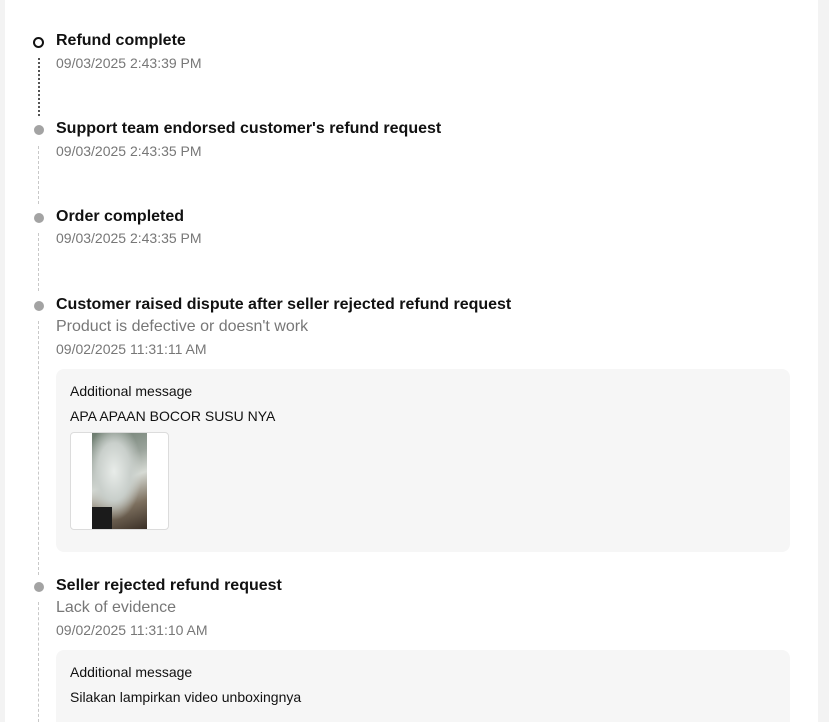 The image size is (829, 722). What do you see at coordinates (182, 326) in the screenshot?
I see `event-reason: Product is defective or doesn't work` at bounding box center [182, 326].